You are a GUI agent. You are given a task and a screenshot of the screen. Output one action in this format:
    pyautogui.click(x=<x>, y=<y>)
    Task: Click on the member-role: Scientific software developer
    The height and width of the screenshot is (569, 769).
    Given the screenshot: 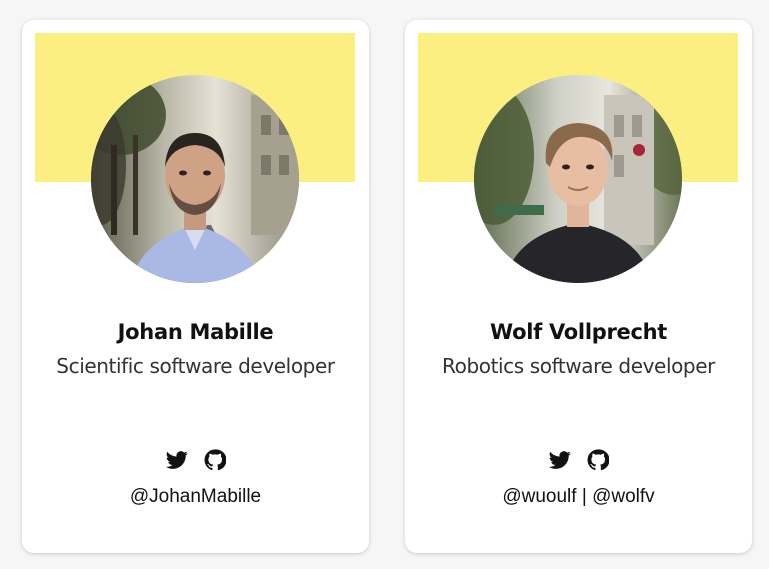 What is the action you would take?
    pyautogui.click(x=195, y=366)
    